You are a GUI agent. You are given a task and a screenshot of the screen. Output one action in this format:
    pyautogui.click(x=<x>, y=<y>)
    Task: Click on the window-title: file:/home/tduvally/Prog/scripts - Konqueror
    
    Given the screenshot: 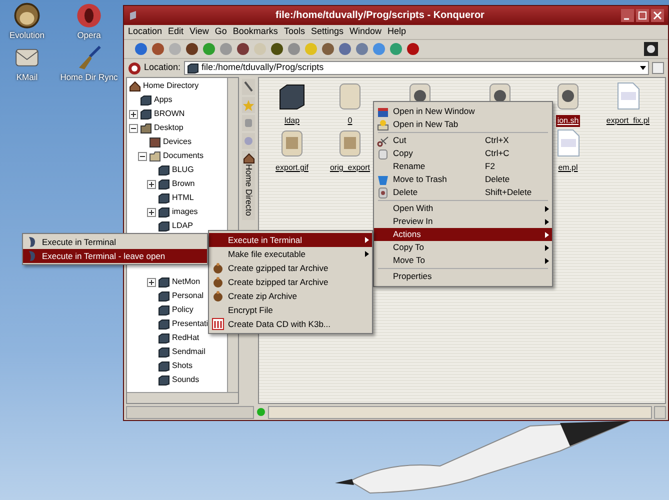 What is the action you would take?
    pyautogui.click(x=380, y=16)
    